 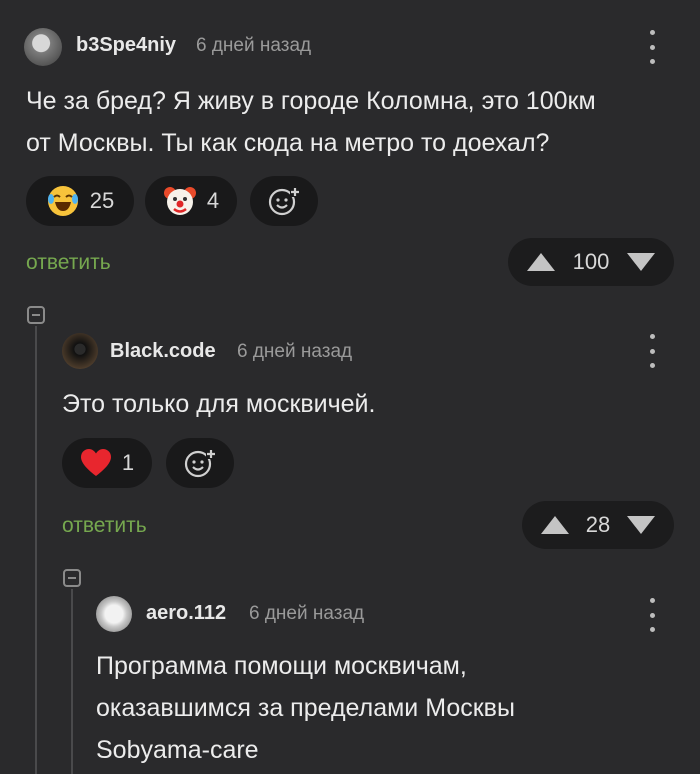 What do you see at coordinates (213, 200) in the screenshot?
I see `reaction-count: 4` at bounding box center [213, 200].